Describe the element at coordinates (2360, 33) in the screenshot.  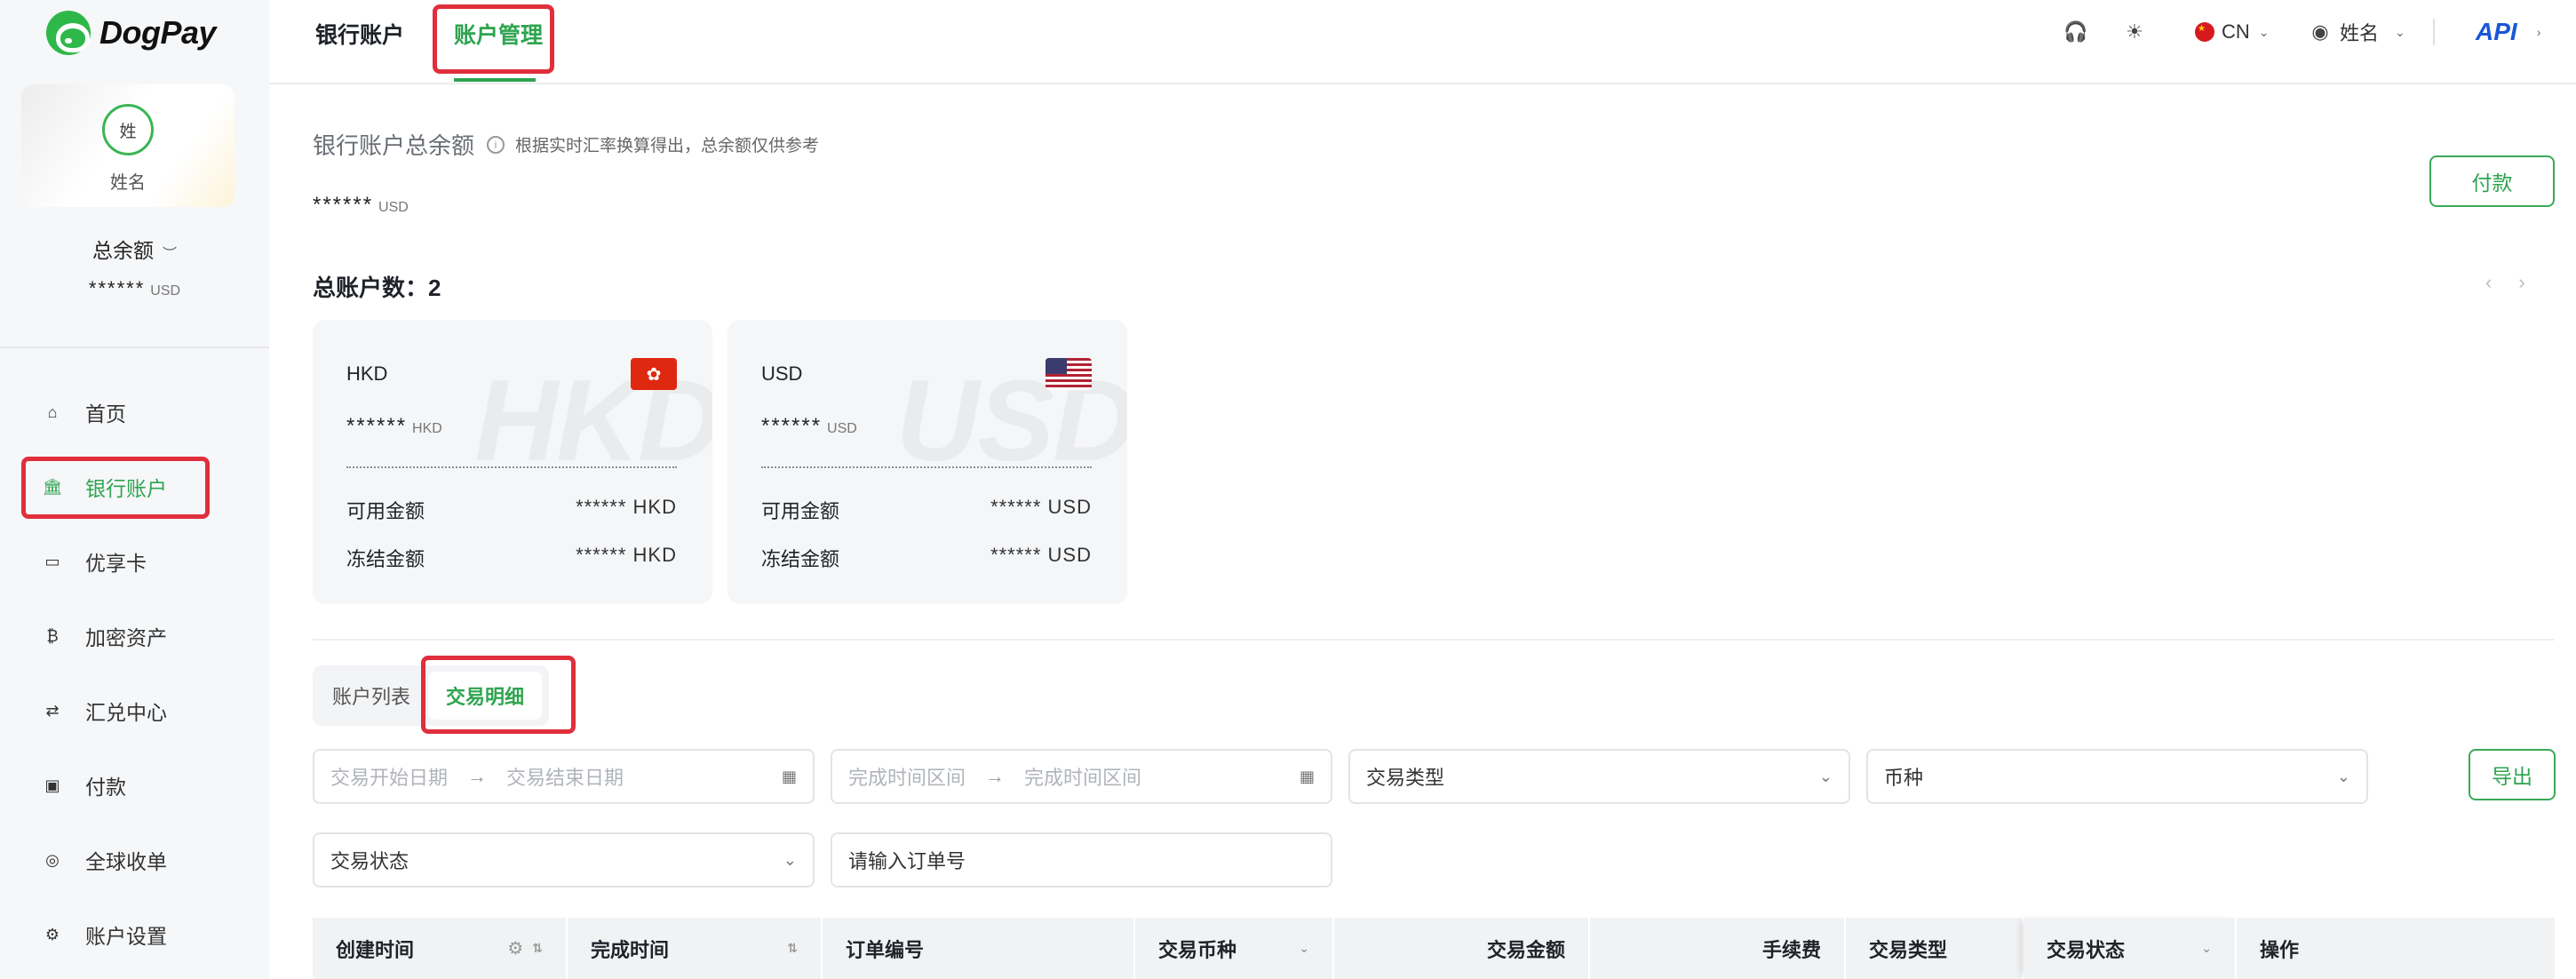
I see `user-name: 姓名` at that location.